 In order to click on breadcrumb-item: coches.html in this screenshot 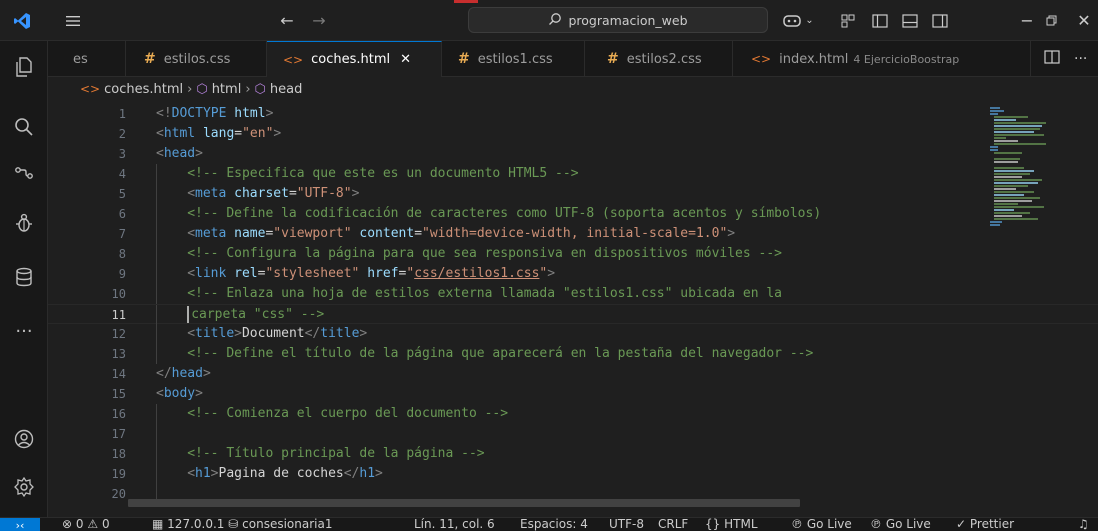, I will do `click(143, 89)`.